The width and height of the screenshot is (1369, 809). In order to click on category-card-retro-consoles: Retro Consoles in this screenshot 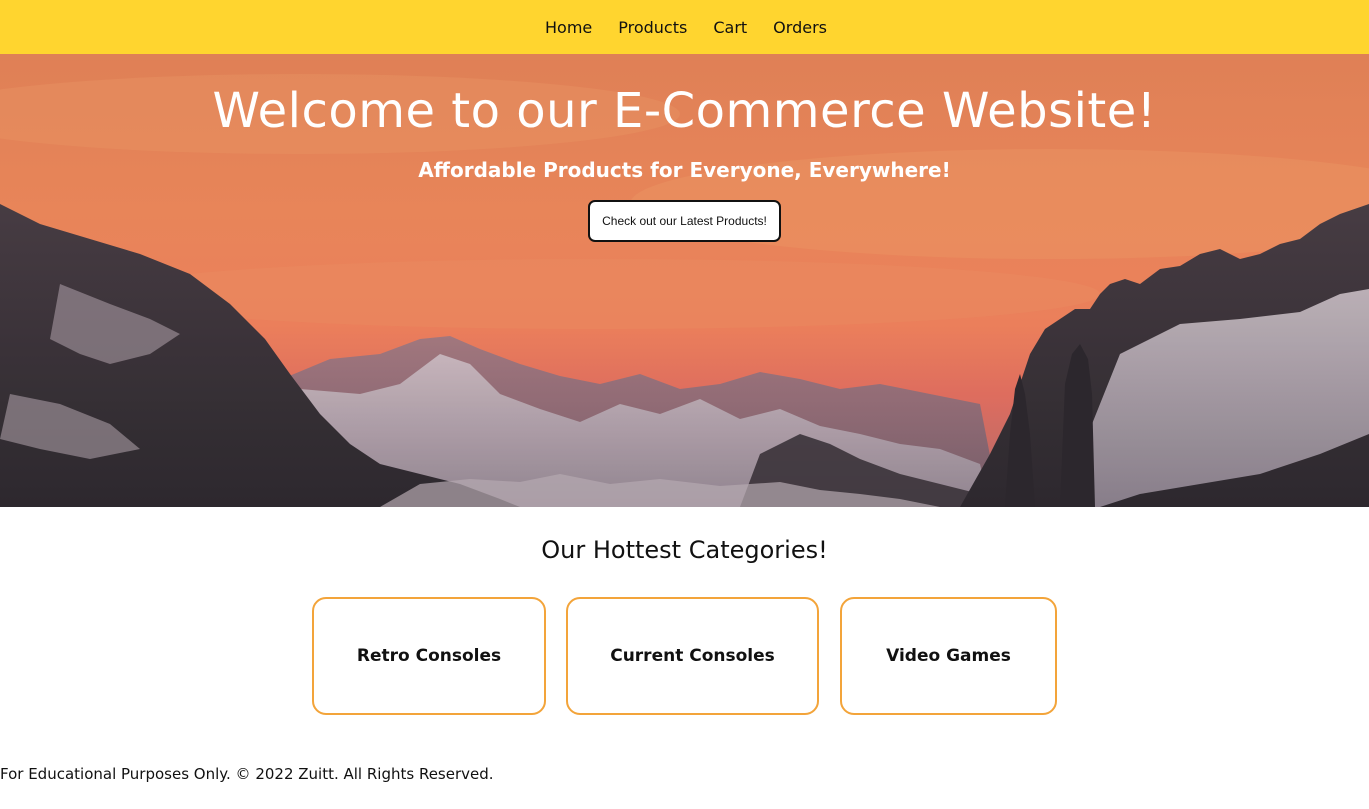, I will do `click(429, 656)`.